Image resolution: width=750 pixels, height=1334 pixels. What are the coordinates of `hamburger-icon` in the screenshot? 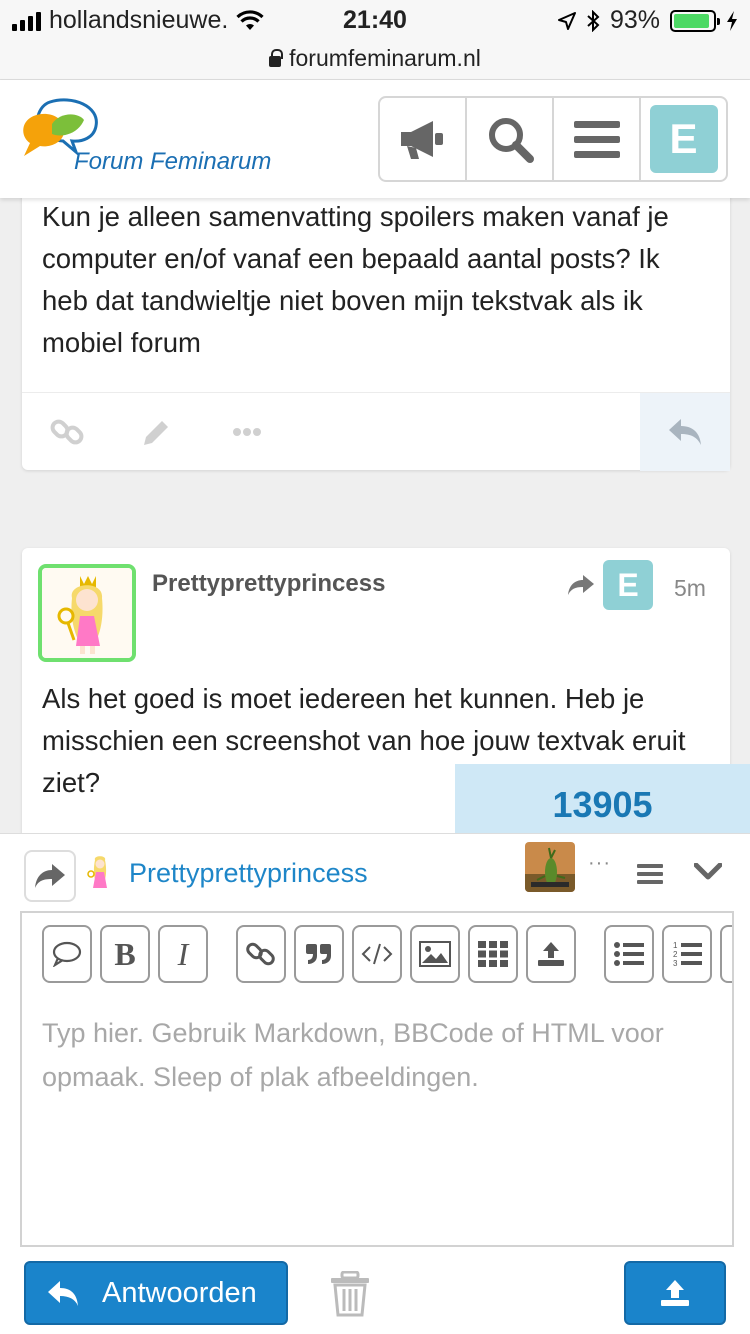 It's located at (596, 139).